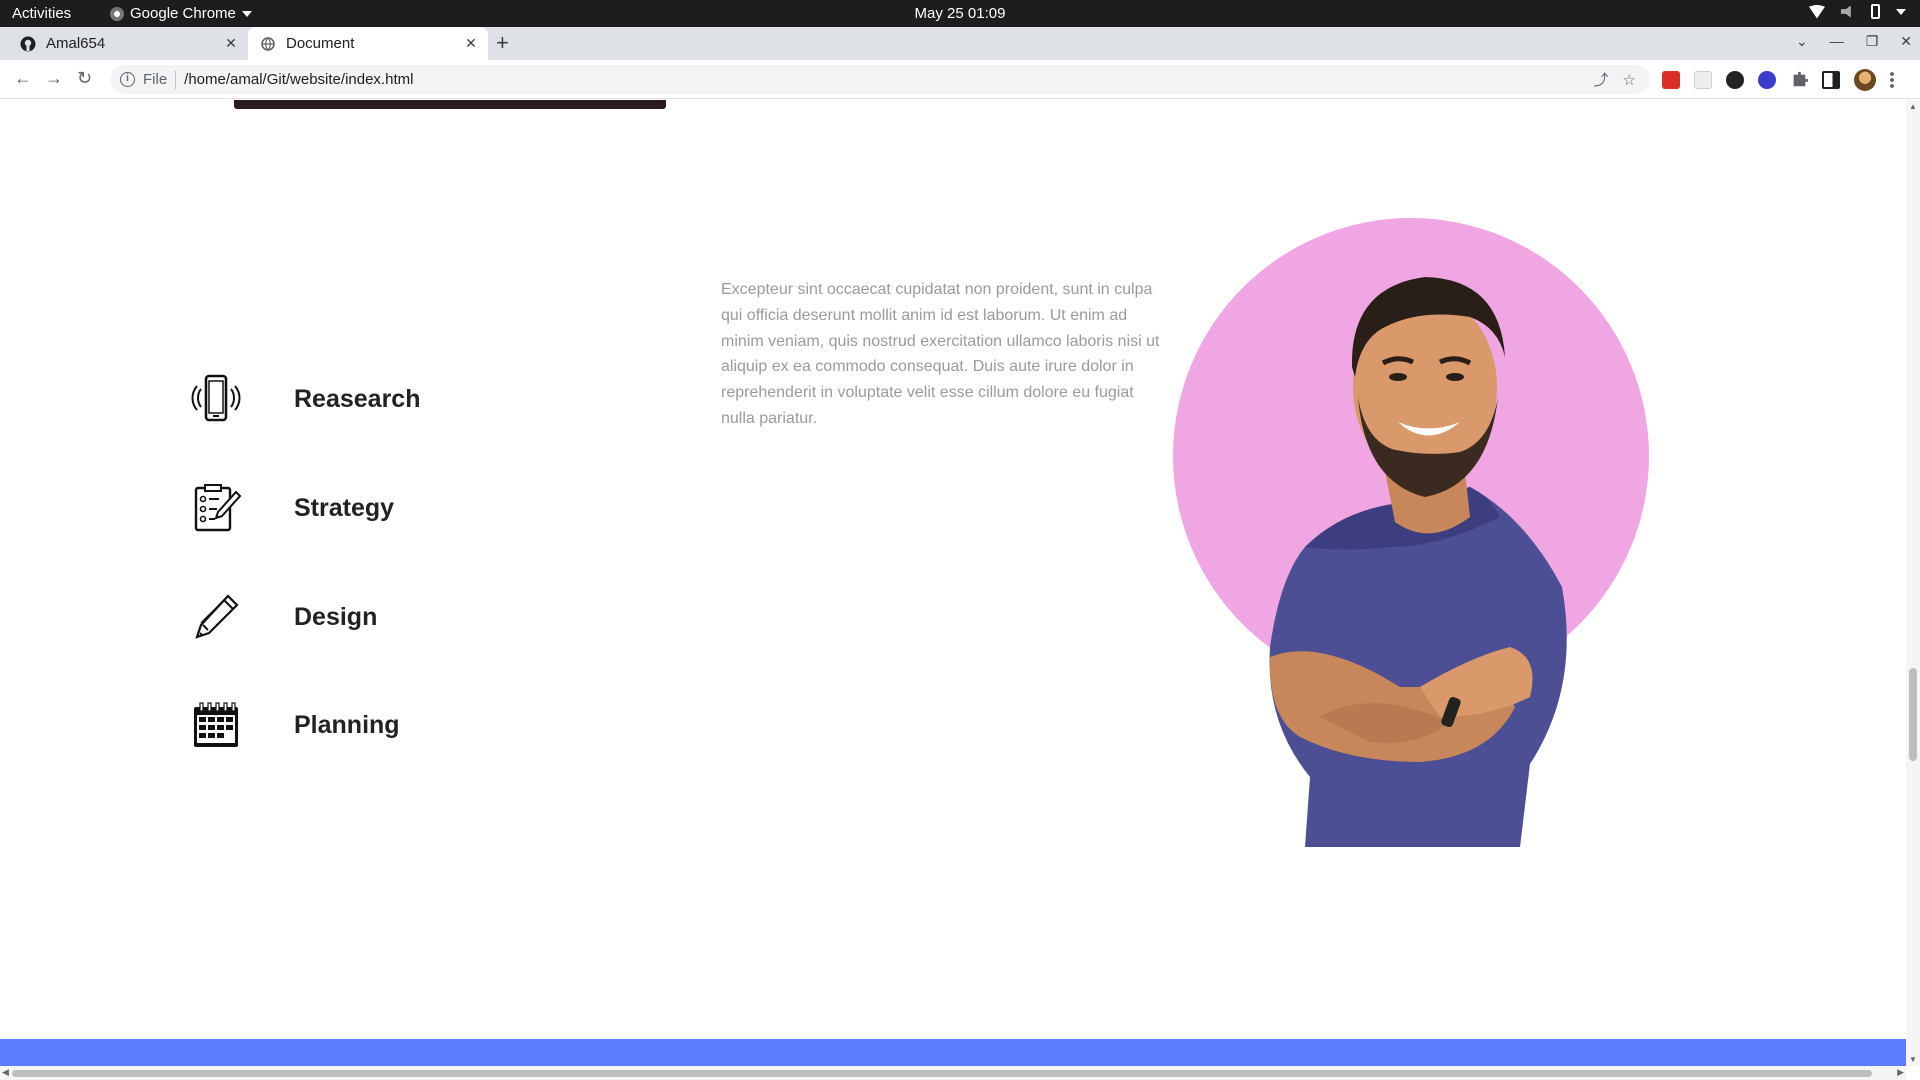 This screenshot has width=1920, height=1080. I want to click on profile-portrait-image, so click(1410, 532).